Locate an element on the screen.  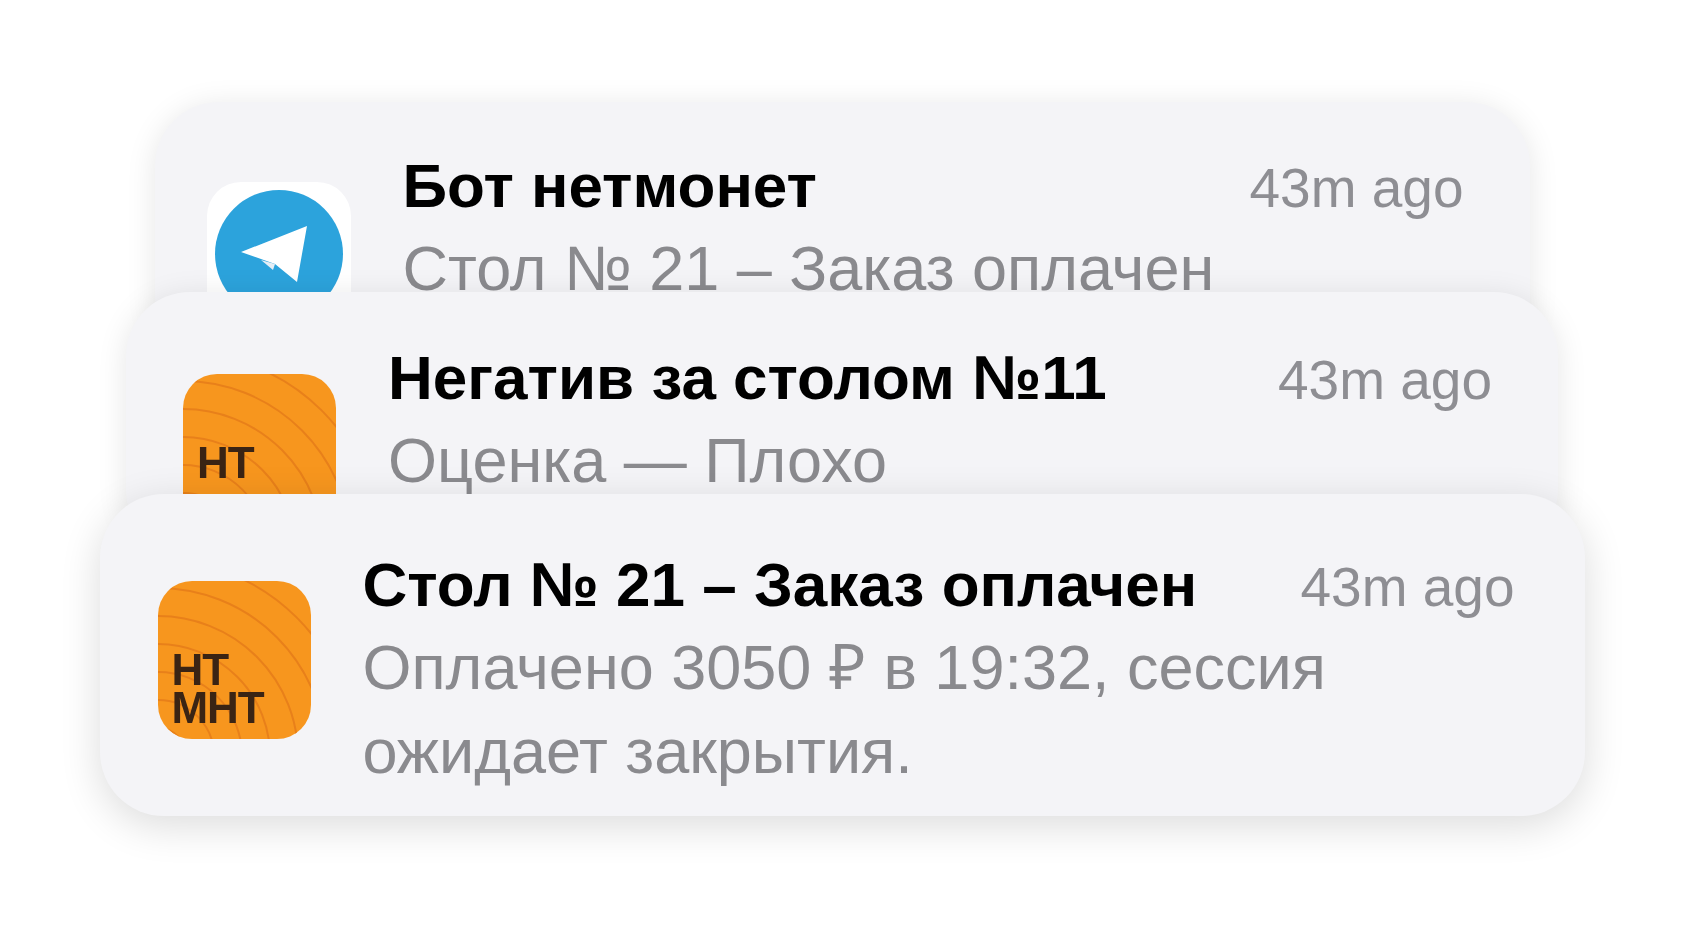
logo-text: МНТ is located at coordinates (217, 708).